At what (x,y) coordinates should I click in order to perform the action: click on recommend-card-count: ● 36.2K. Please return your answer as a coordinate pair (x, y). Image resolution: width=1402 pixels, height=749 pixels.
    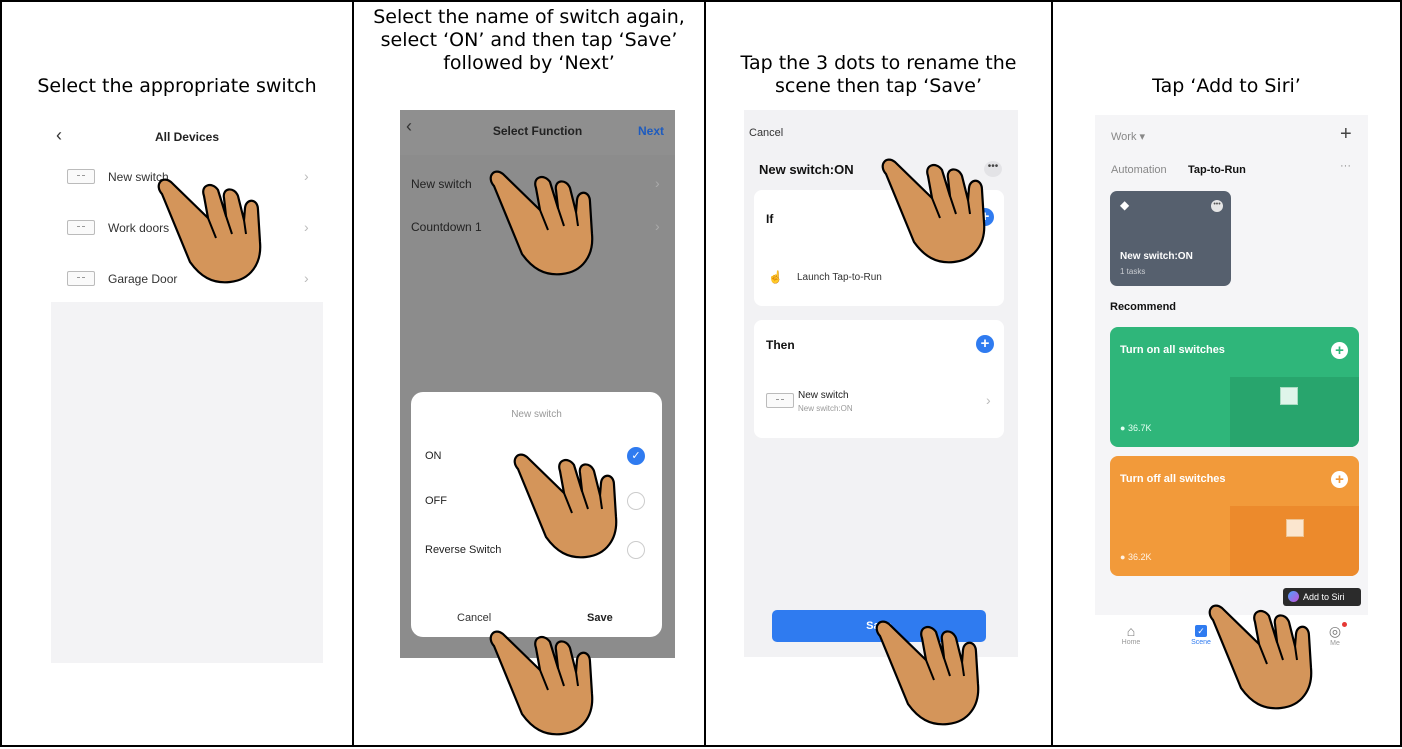
    Looking at the image, I should click on (1135, 557).